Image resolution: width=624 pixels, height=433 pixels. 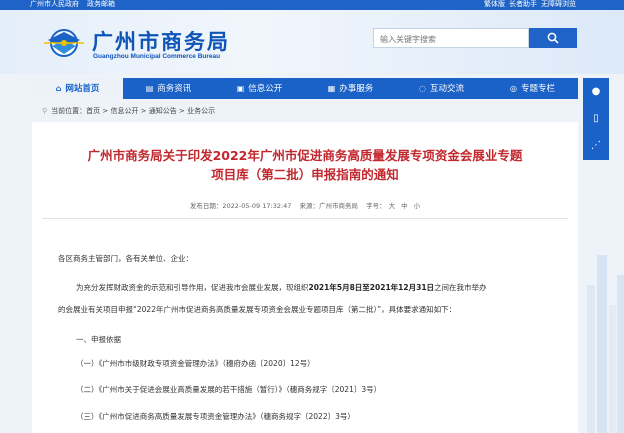 I want to click on nav-item-info: ▣ 信息公开, so click(x=259, y=88).